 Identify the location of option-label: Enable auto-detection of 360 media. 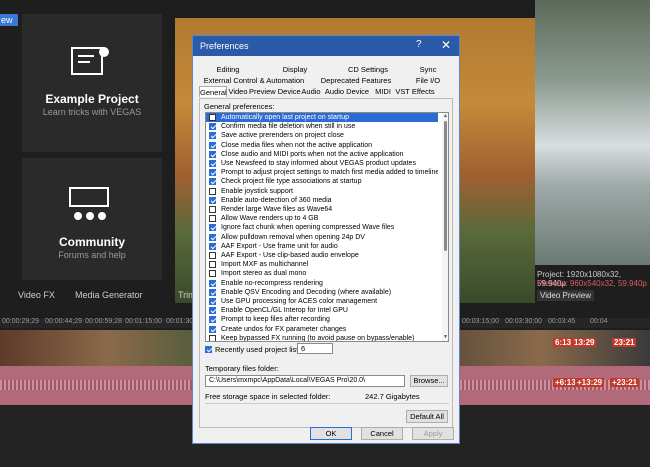
(276, 200).